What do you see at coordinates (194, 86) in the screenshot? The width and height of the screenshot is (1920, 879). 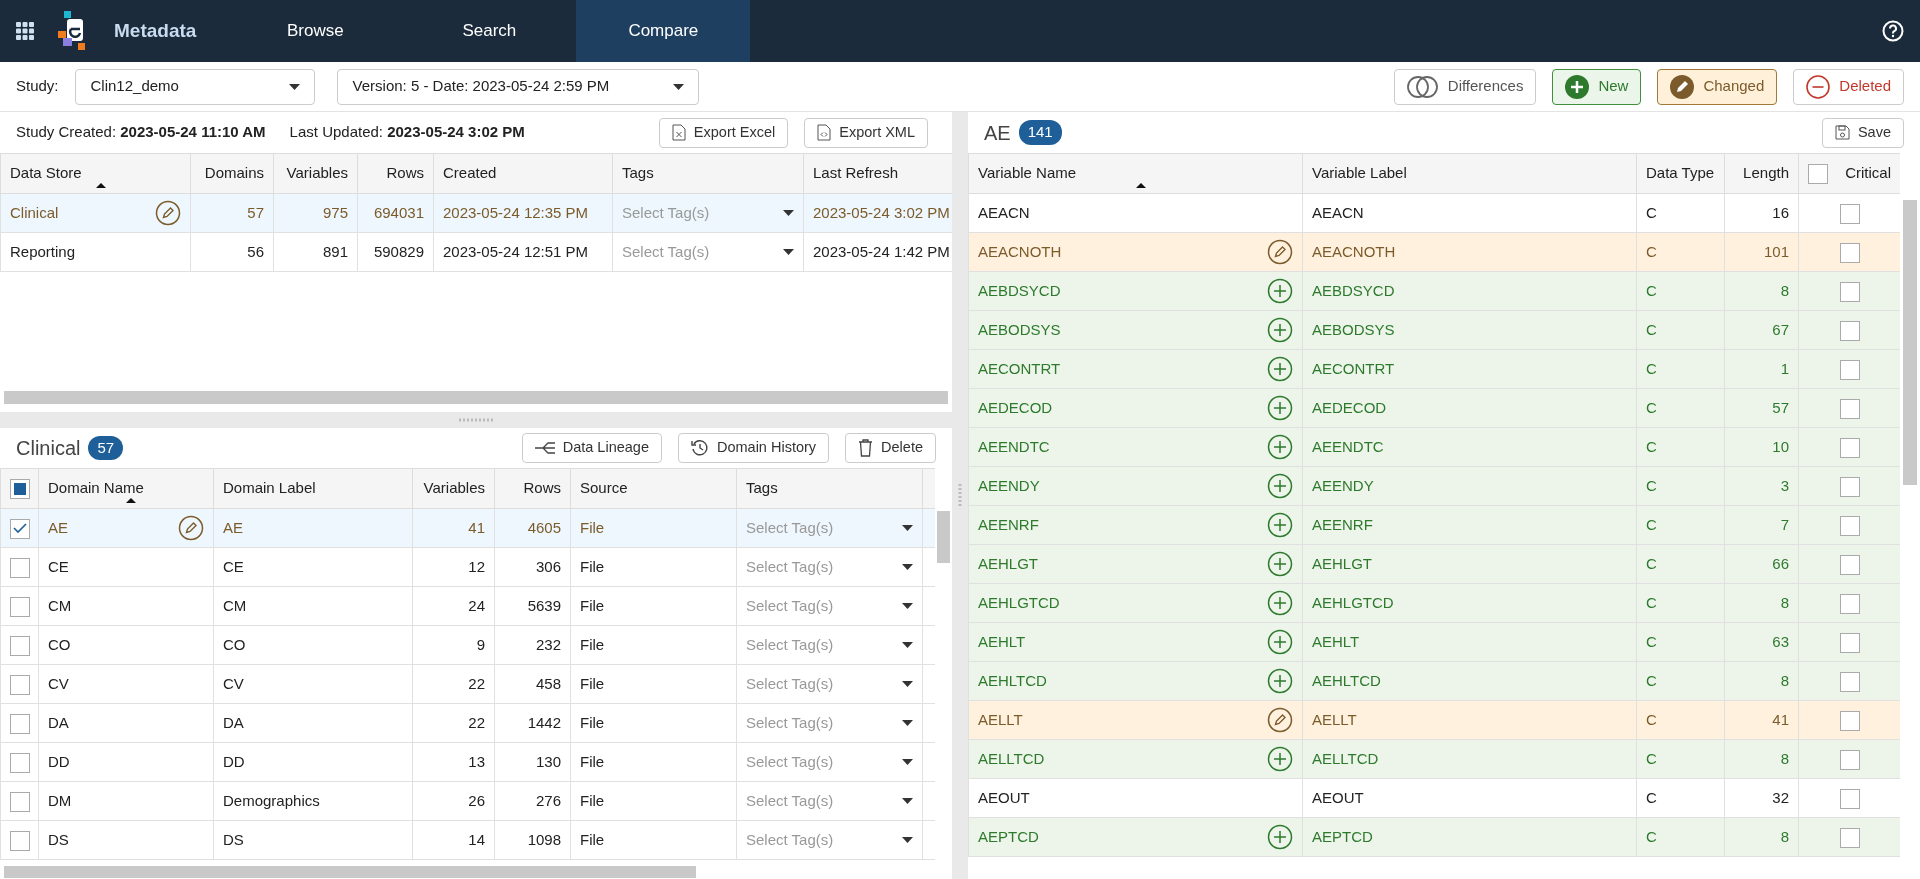 I see `study-select: Clin12_demo` at bounding box center [194, 86].